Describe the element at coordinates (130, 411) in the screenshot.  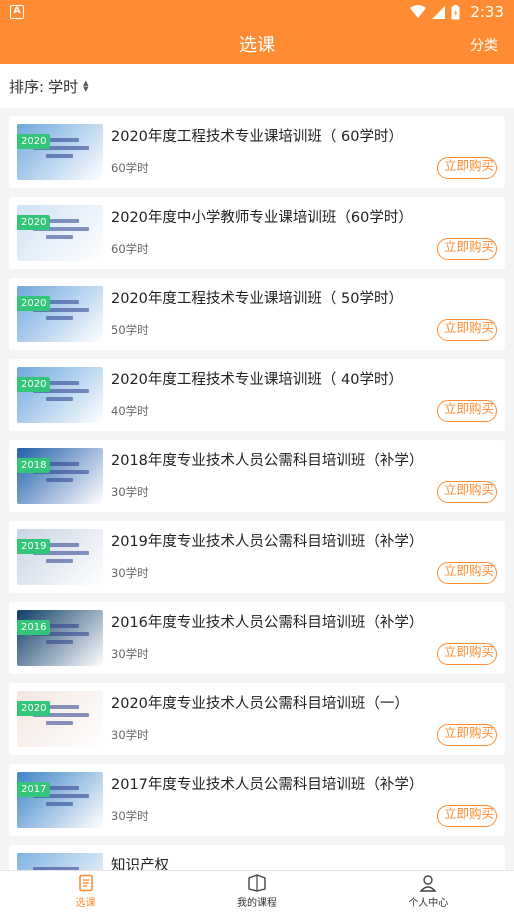
I see `course-hours: 40学时` at that location.